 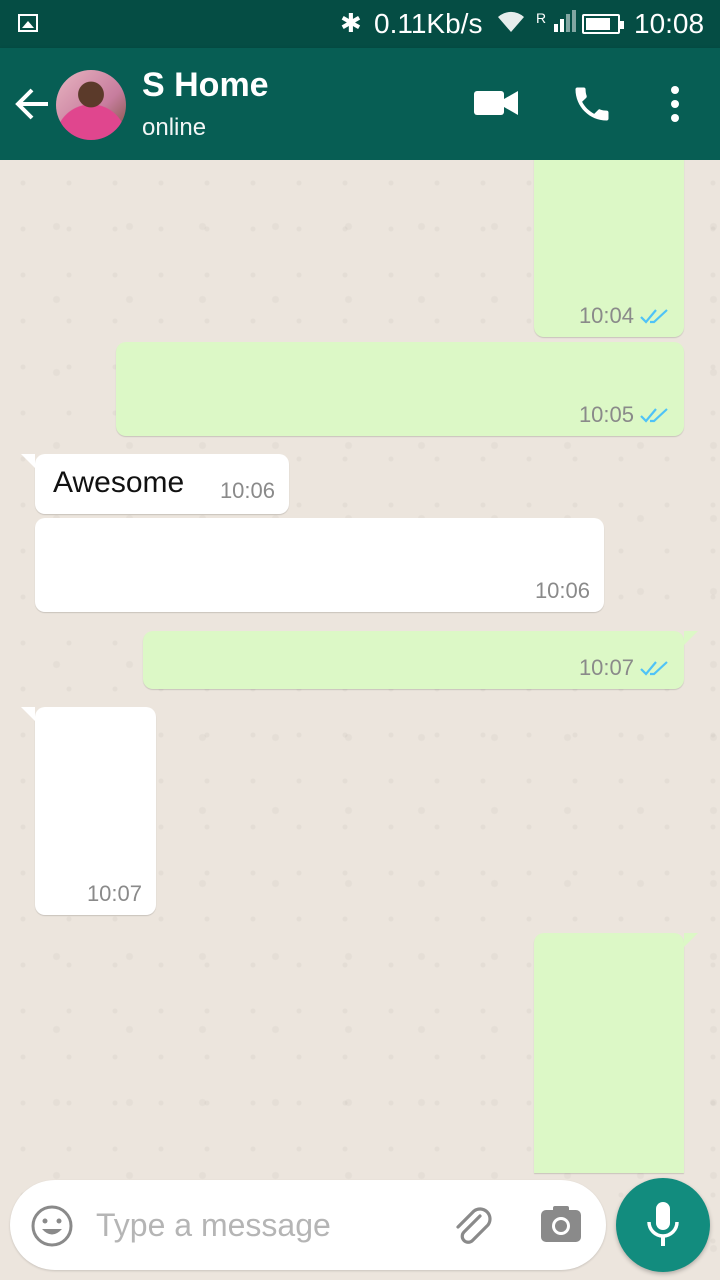 What do you see at coordinates (561, 1225) in the screenshot?
I see `camera-icon` at bounding box center [561, 1225].